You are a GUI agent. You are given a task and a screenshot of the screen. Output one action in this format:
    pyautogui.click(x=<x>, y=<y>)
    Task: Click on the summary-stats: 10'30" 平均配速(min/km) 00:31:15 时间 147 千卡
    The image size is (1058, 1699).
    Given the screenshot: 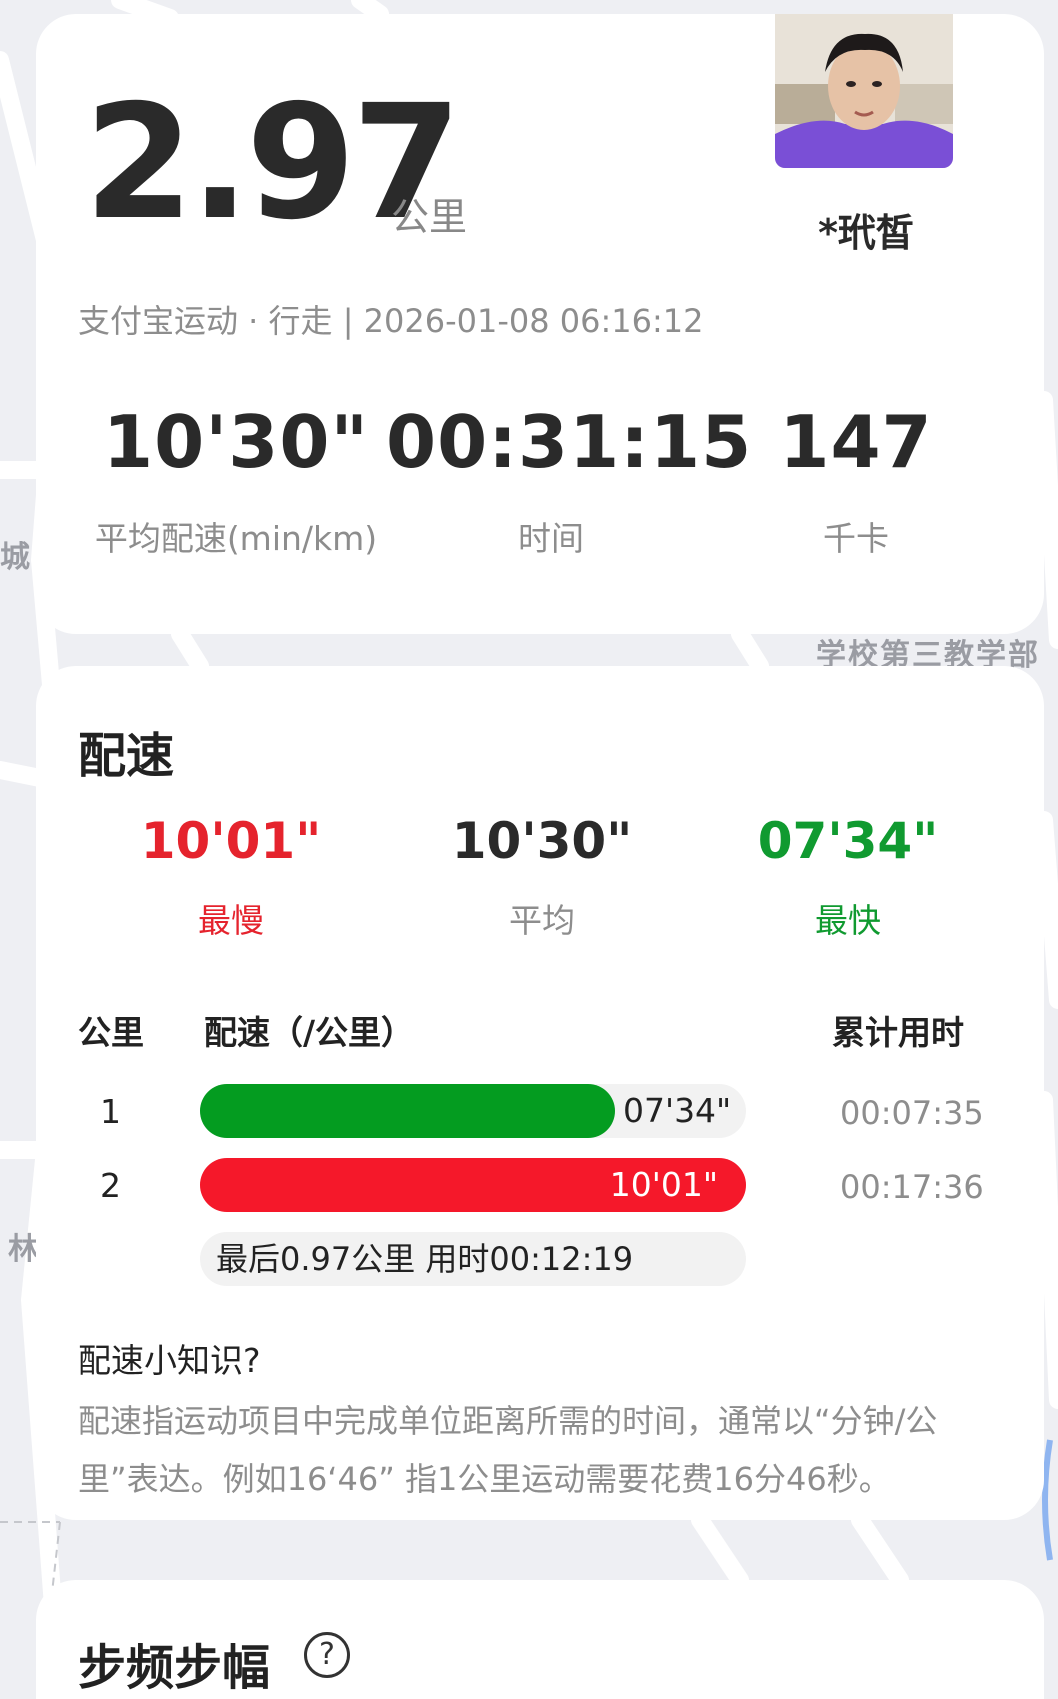 What is the action you would take?
    pyautogui.click(x=540, y=486)
    